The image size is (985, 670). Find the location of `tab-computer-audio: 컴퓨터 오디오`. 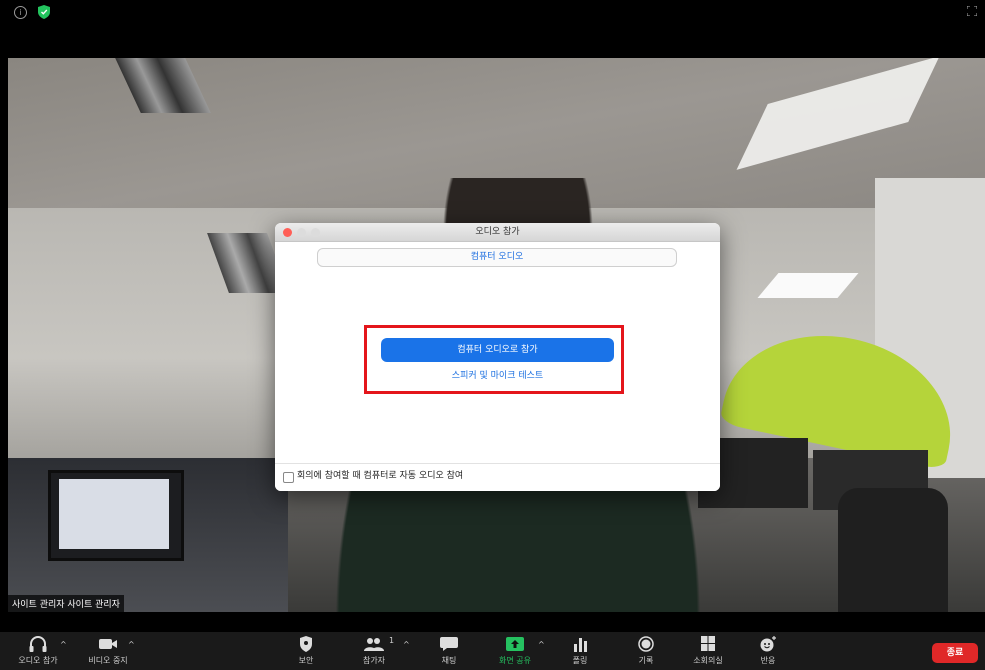

tab-computer-audio: 컴퓨터 오디오 is located at coordinates (497, 257).